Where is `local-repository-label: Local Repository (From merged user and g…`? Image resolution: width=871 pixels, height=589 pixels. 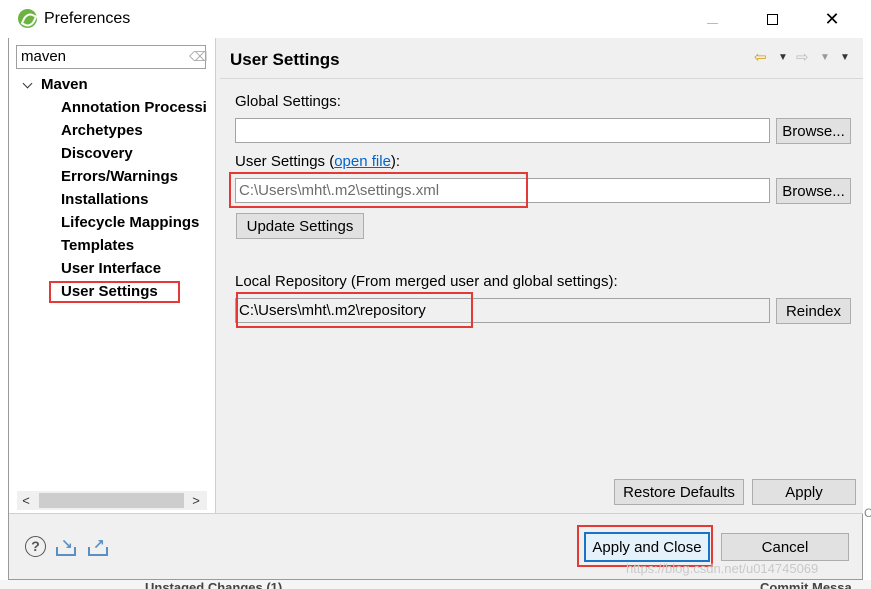
local-repository-label: Local Repository (From merged user and g… is located at coordinates (426, 281).